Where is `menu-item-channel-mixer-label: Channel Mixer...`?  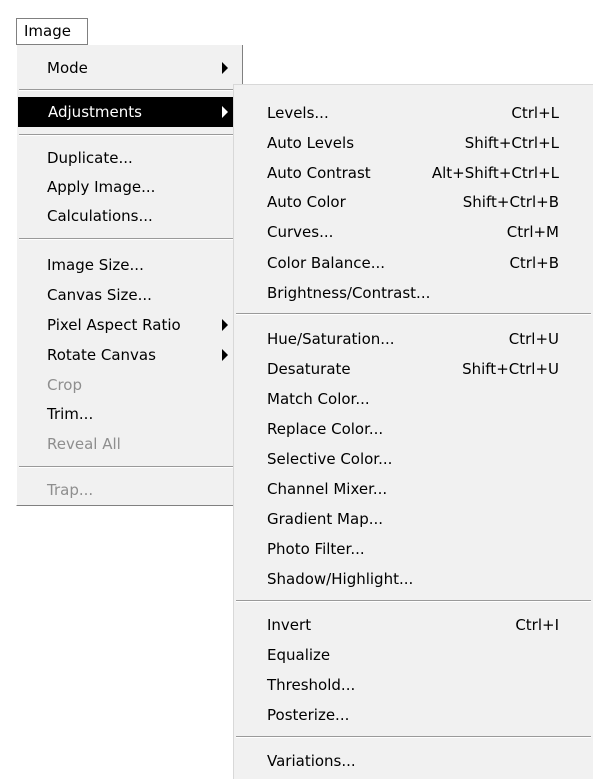
menu-item-channel-mixer-label: Channel Mixer... is located at coordinates (327, 489).